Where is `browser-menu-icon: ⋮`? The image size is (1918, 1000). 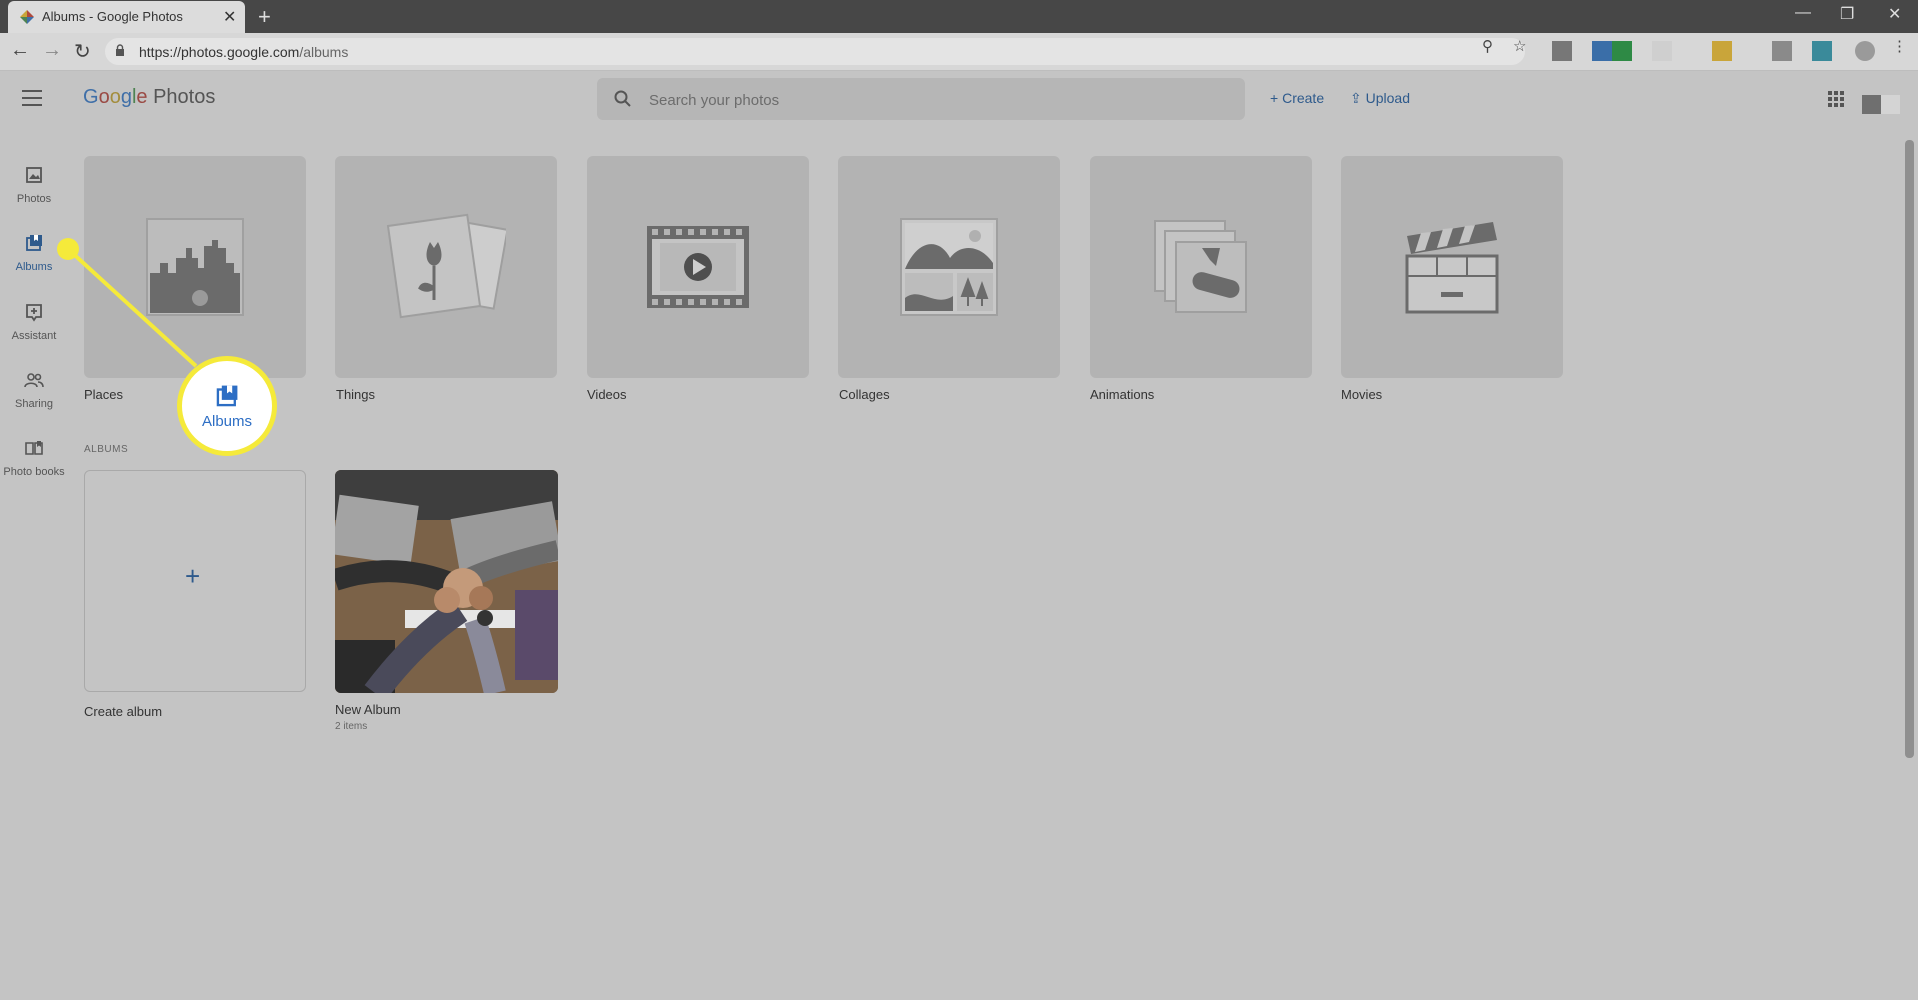 browser-menu-icon: ⋮ is located at coordinates (1899, 46).